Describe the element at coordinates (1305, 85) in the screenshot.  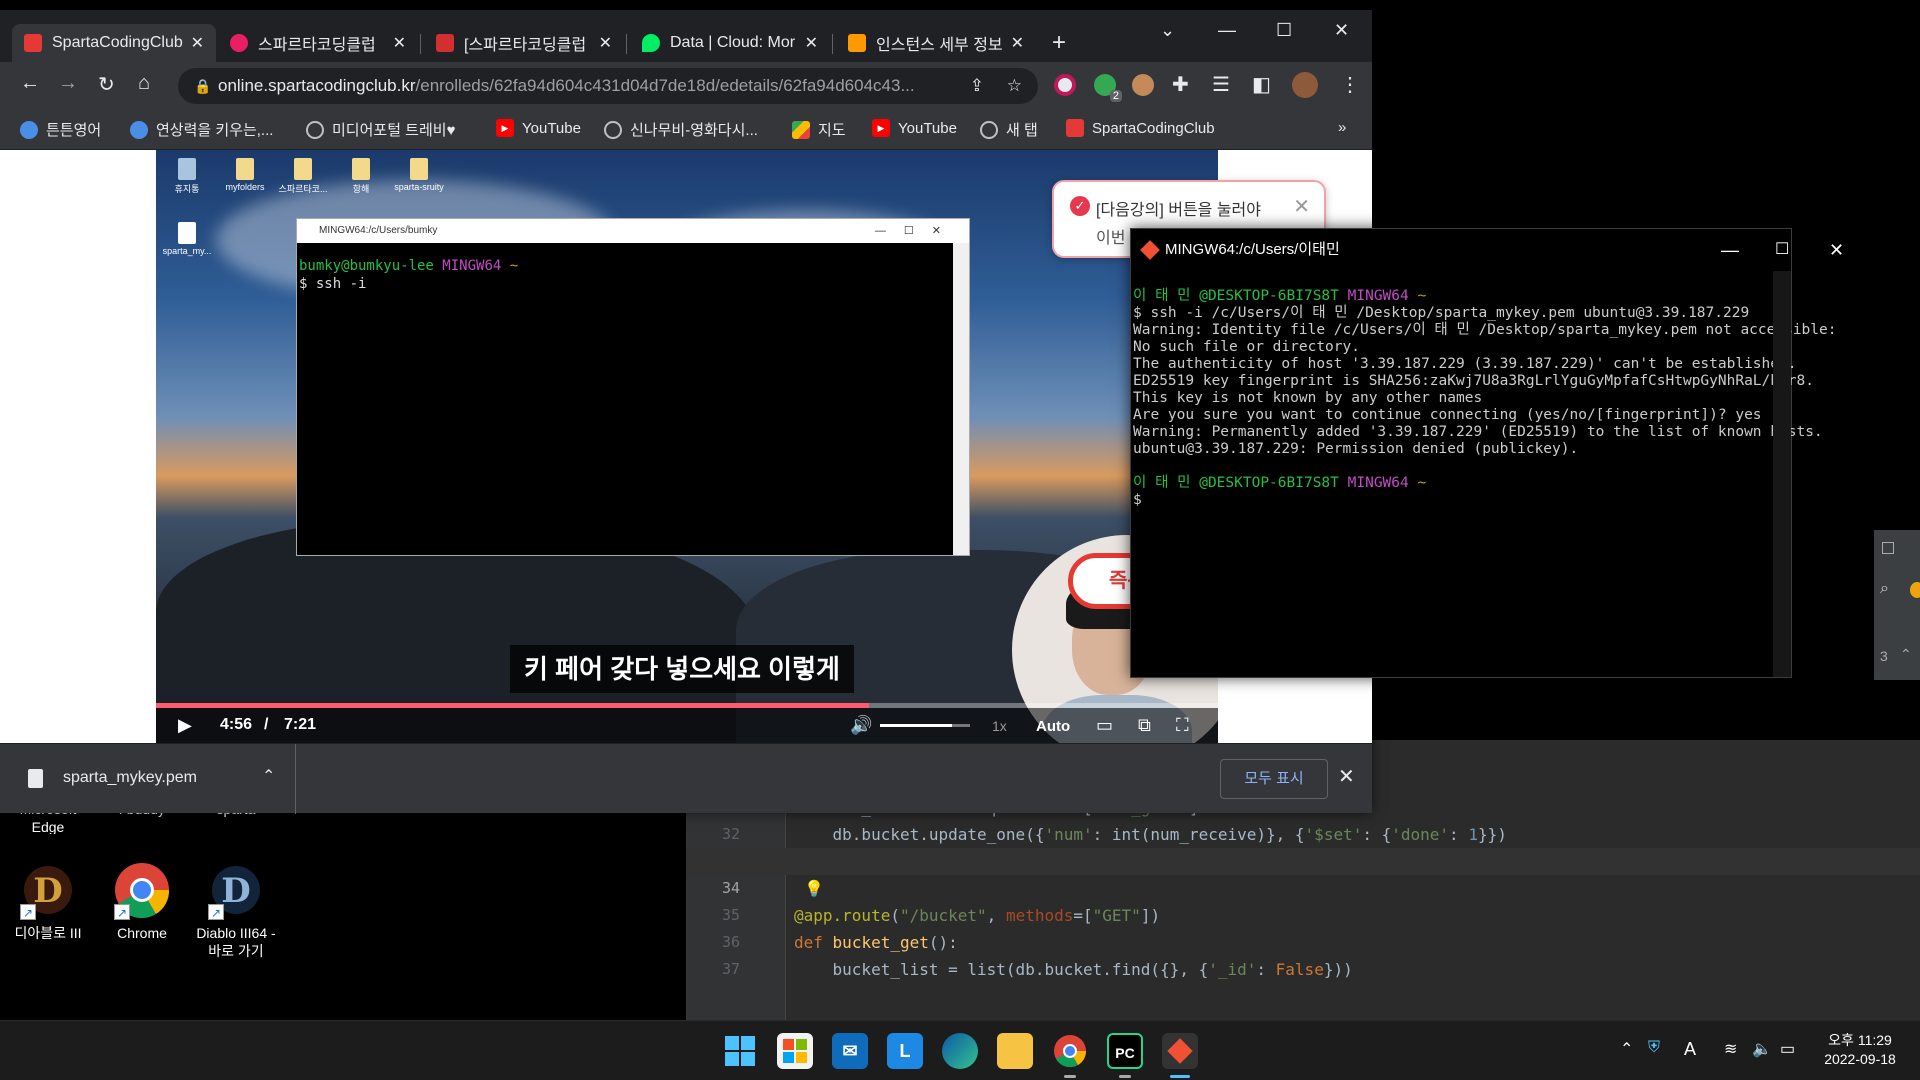
I see `profile-avatar` at that location.